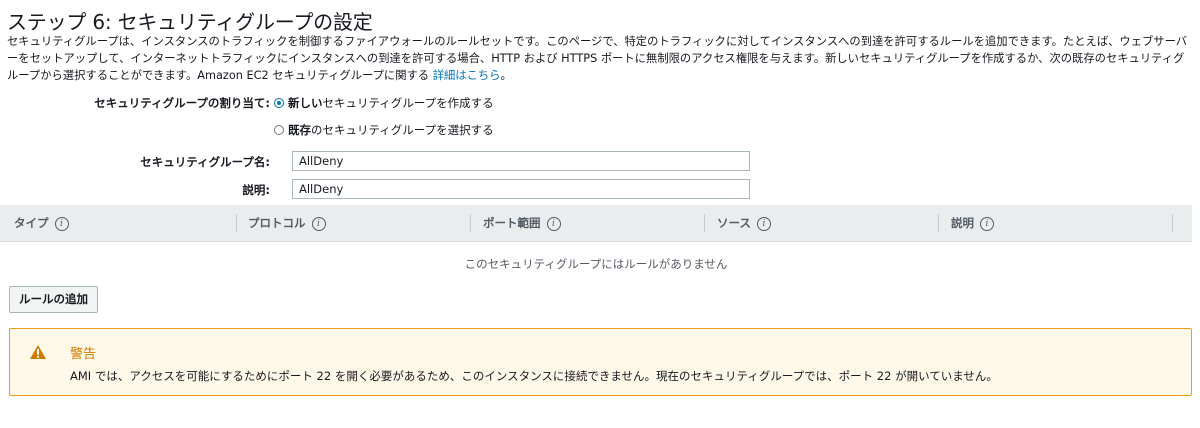 Image resolution: width=1200 pixels, height=428 pixels. I want to click on warning-triangle-icon, so click(38, 352).